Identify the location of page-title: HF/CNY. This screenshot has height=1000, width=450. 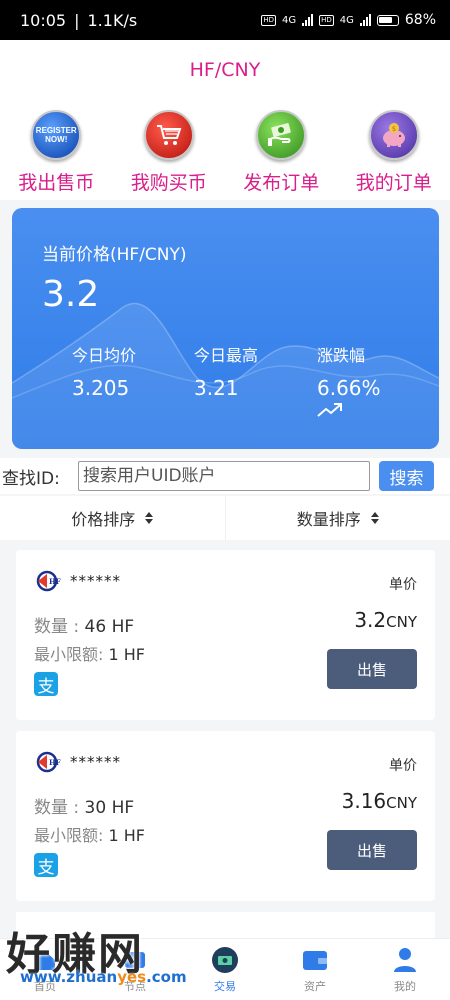
(225, 70).